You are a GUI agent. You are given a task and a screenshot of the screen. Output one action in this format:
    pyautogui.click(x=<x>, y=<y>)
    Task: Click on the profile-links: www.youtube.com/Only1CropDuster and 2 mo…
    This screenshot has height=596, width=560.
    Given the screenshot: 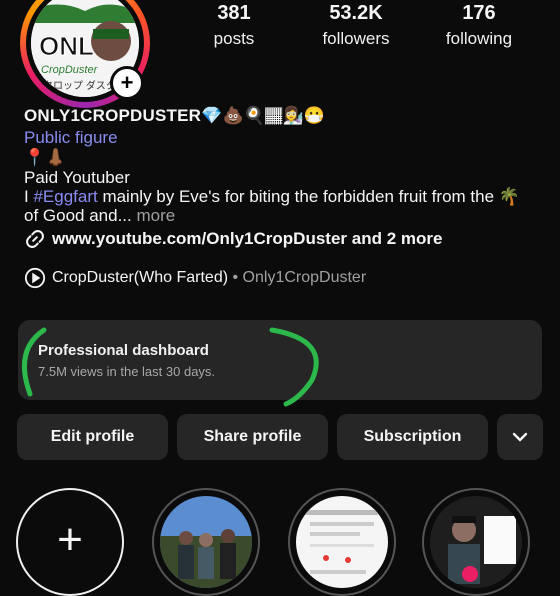 What is the action you would take?
    pyautogui.click(x=233, y=239)
    